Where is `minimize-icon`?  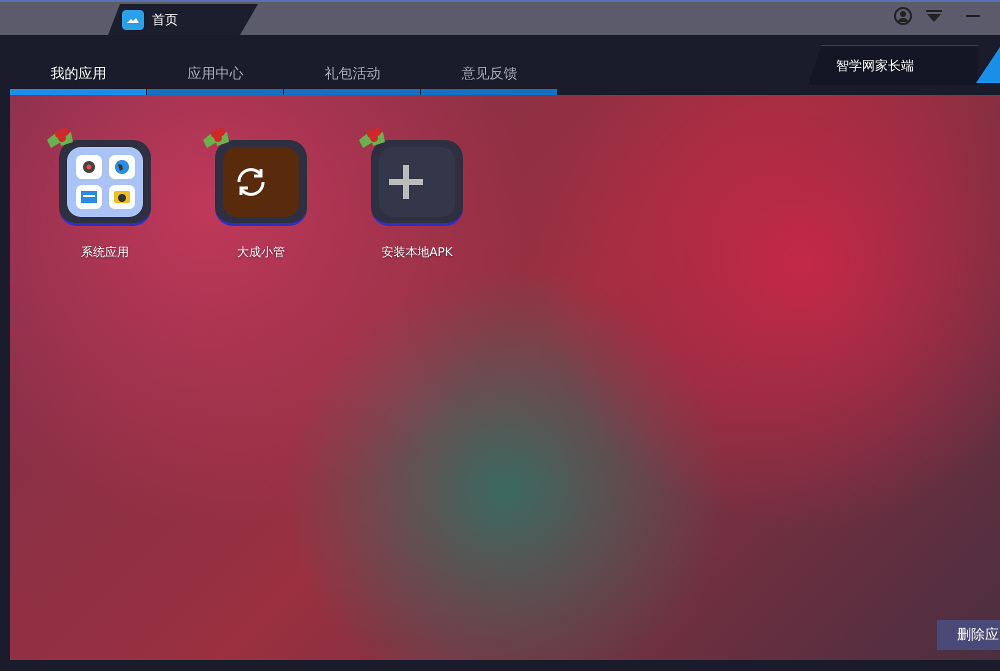 minimize-icon is located at coordinates (973, 16).